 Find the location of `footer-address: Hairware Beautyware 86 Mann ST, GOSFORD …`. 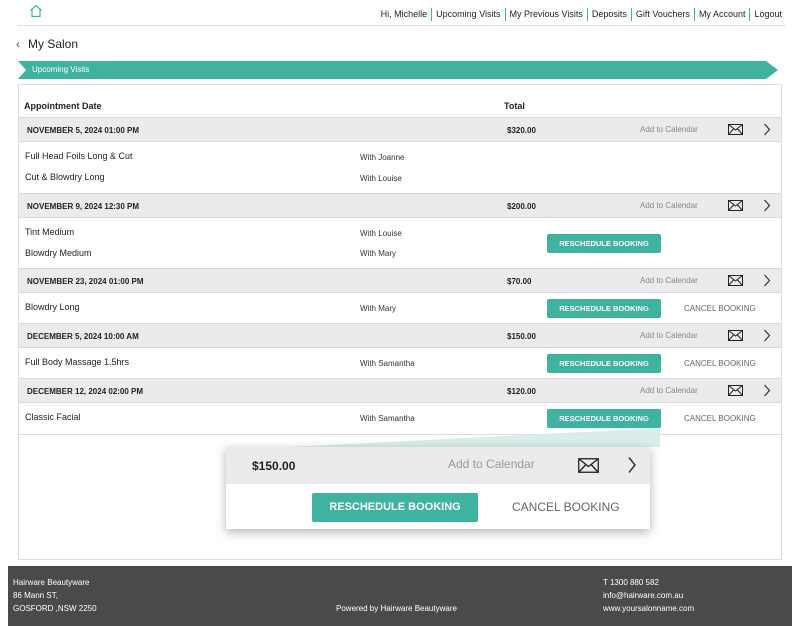

footer-address: Hairware Beautyware 86 Mann ST, GOSFORD … is located at coordinates (55, 595).